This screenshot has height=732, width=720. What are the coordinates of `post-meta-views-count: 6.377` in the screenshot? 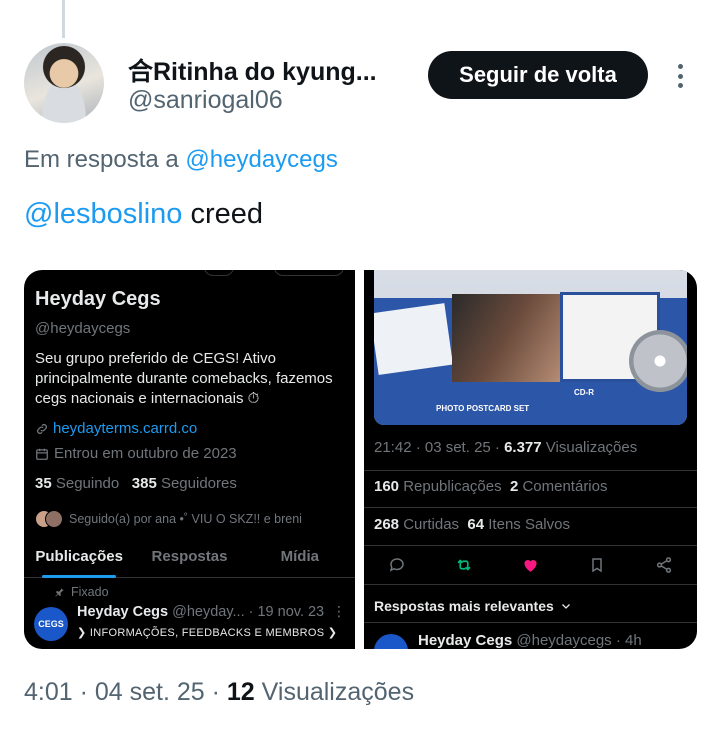 It's located at (523, 447).